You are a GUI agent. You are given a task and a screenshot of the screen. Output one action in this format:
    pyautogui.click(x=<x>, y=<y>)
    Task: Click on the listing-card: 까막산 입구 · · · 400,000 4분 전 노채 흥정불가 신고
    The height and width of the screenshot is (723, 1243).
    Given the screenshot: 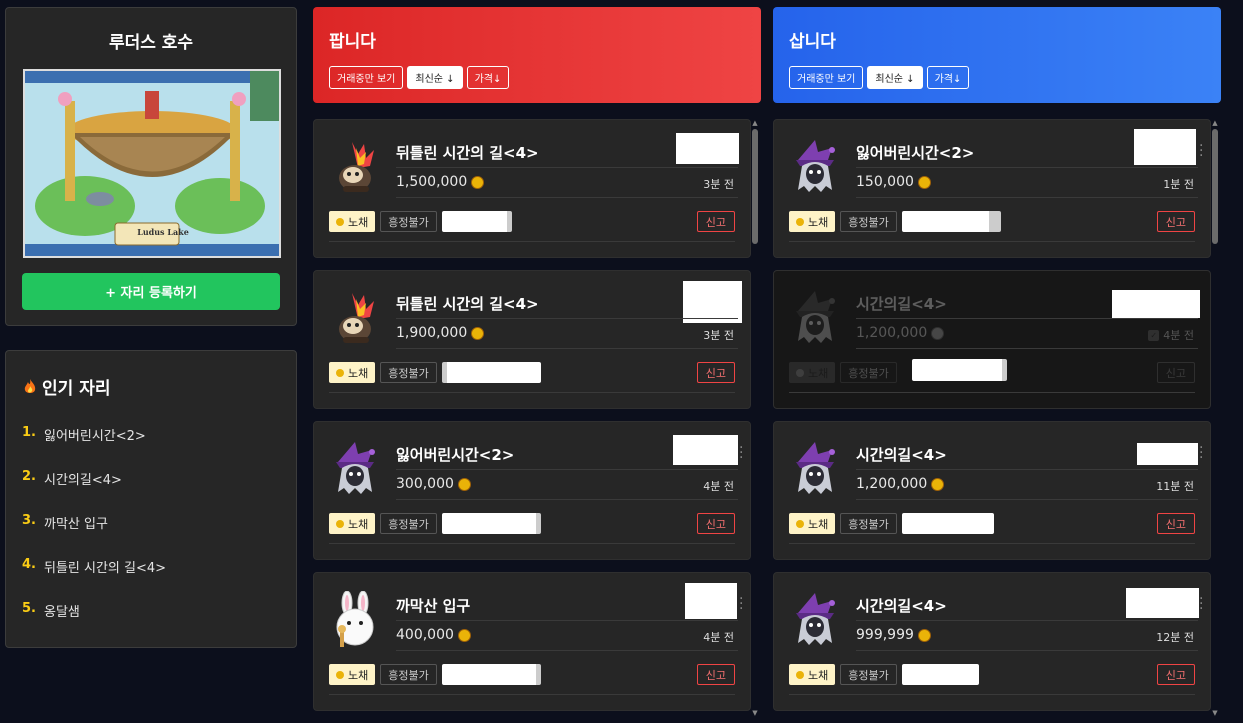 What is the action you would take?
    pyautogui.click(x=532, y=641)
    